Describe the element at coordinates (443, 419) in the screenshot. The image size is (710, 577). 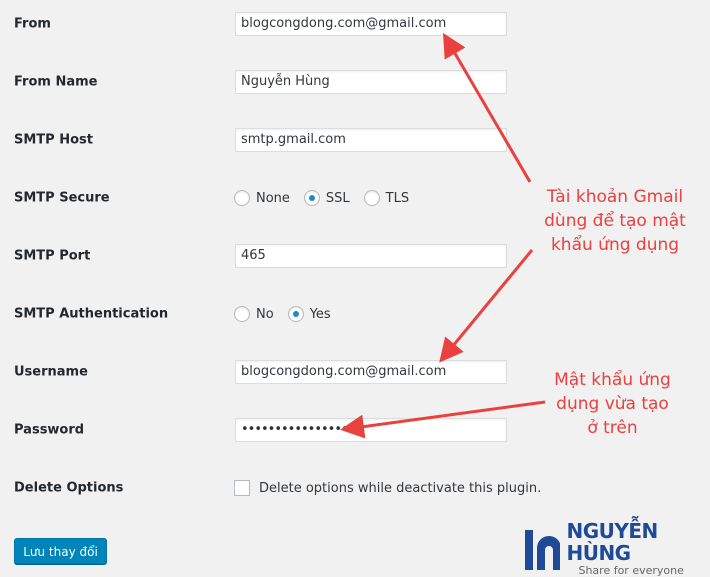
I see `arrow-to-password` at that location.